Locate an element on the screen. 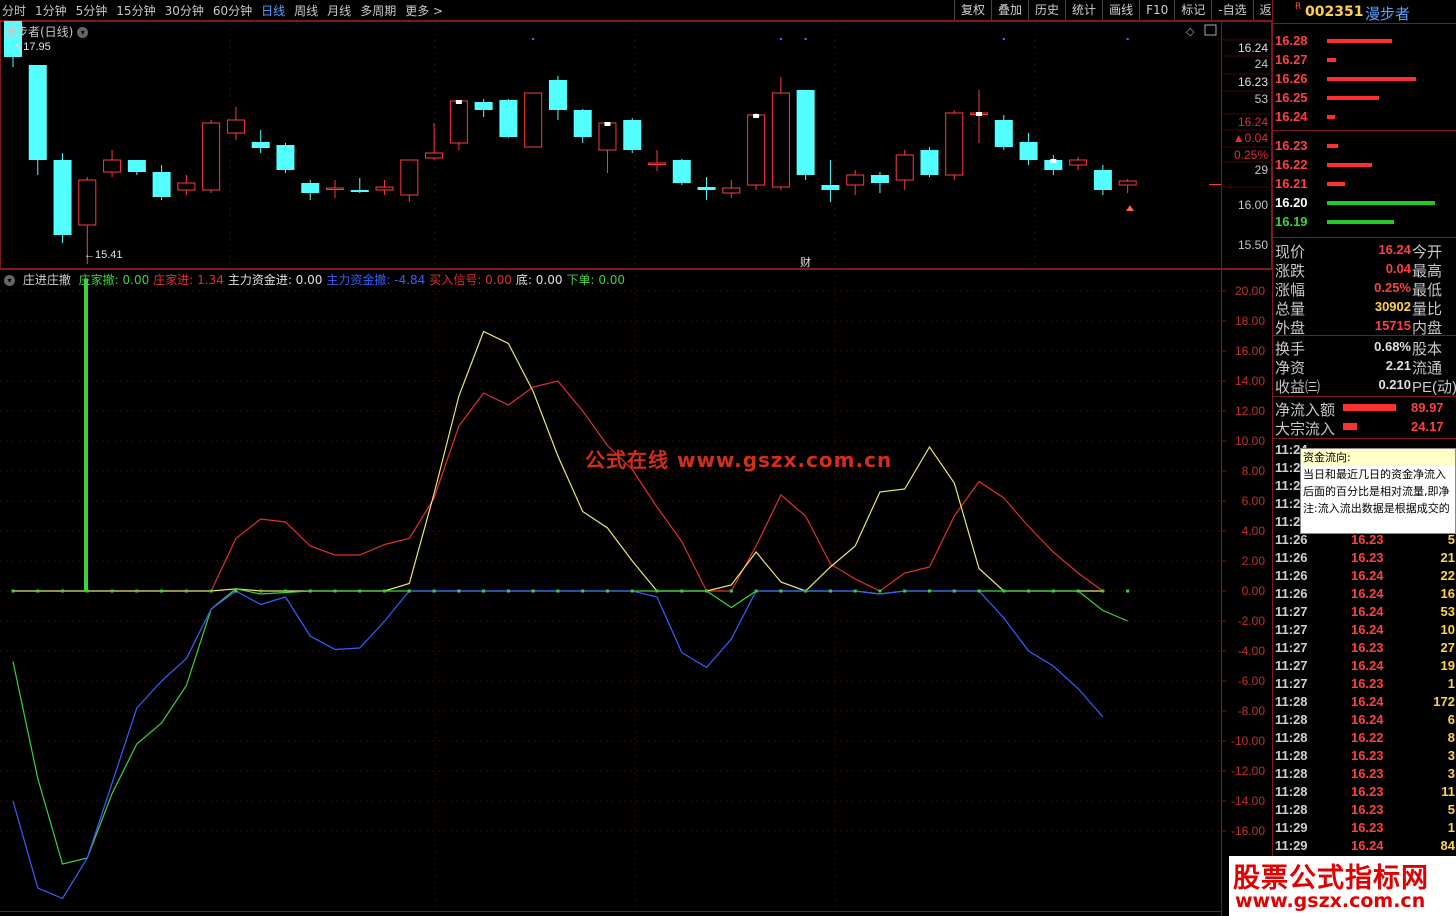 The image size is (1456, 916). legend-item: 主力资金撤: -4.84 is located at coordinates (376, 280).